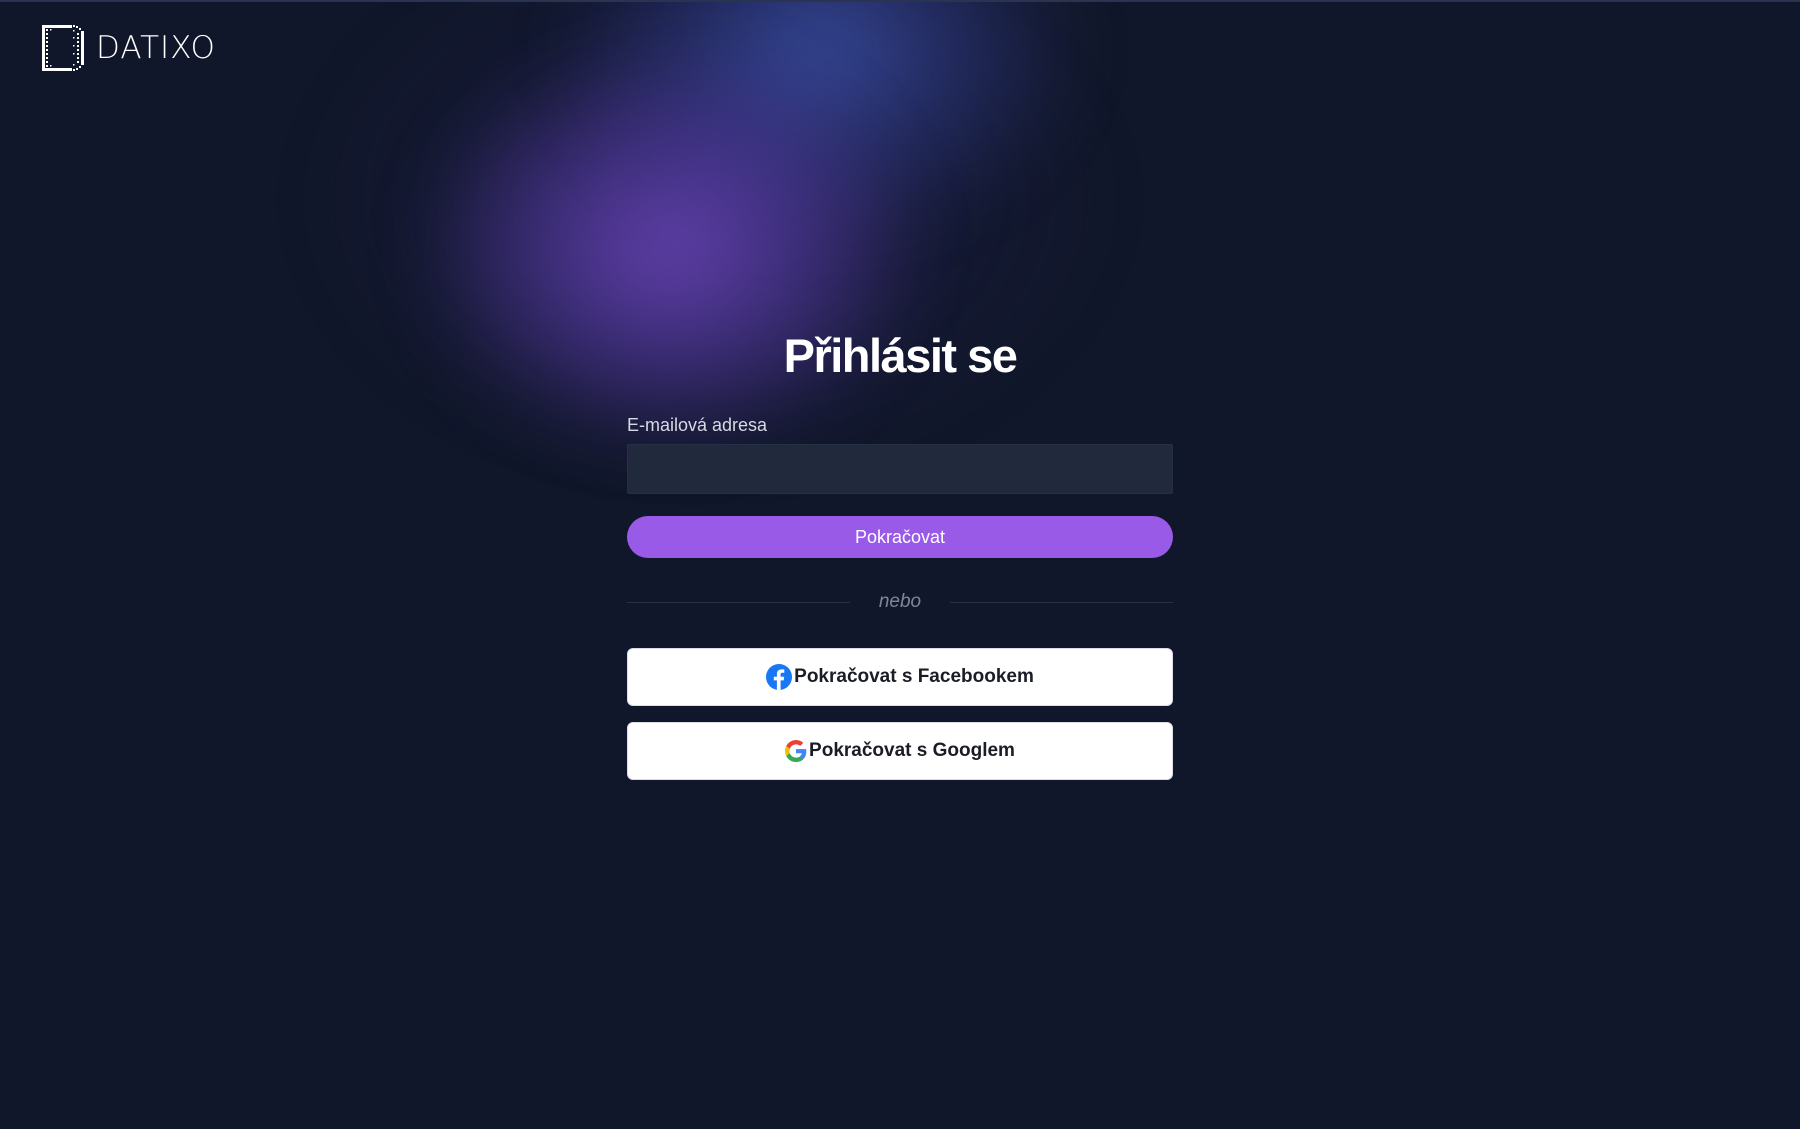 The image size is (1800, 1129). Describe the element at coordinates (912, 750) in the screenshot. I see `google-login-label: Pokračovat s Googlem` at that location.